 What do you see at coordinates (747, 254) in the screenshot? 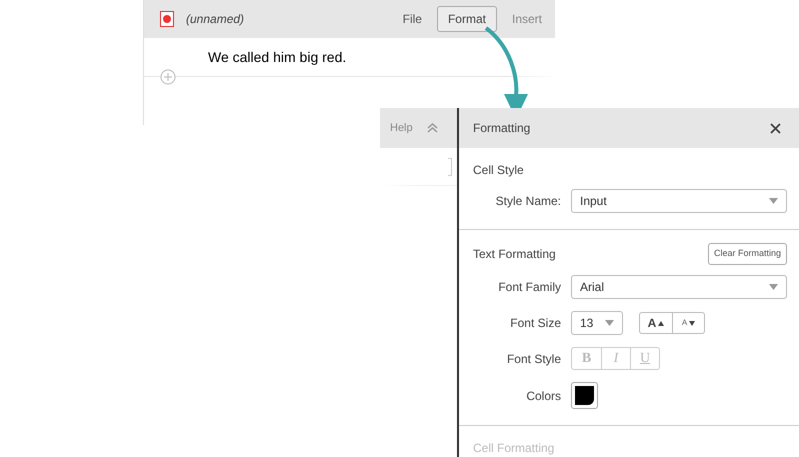
I see `clear-formatting-button: Clear Formatting` at bounding box center [747, 254].